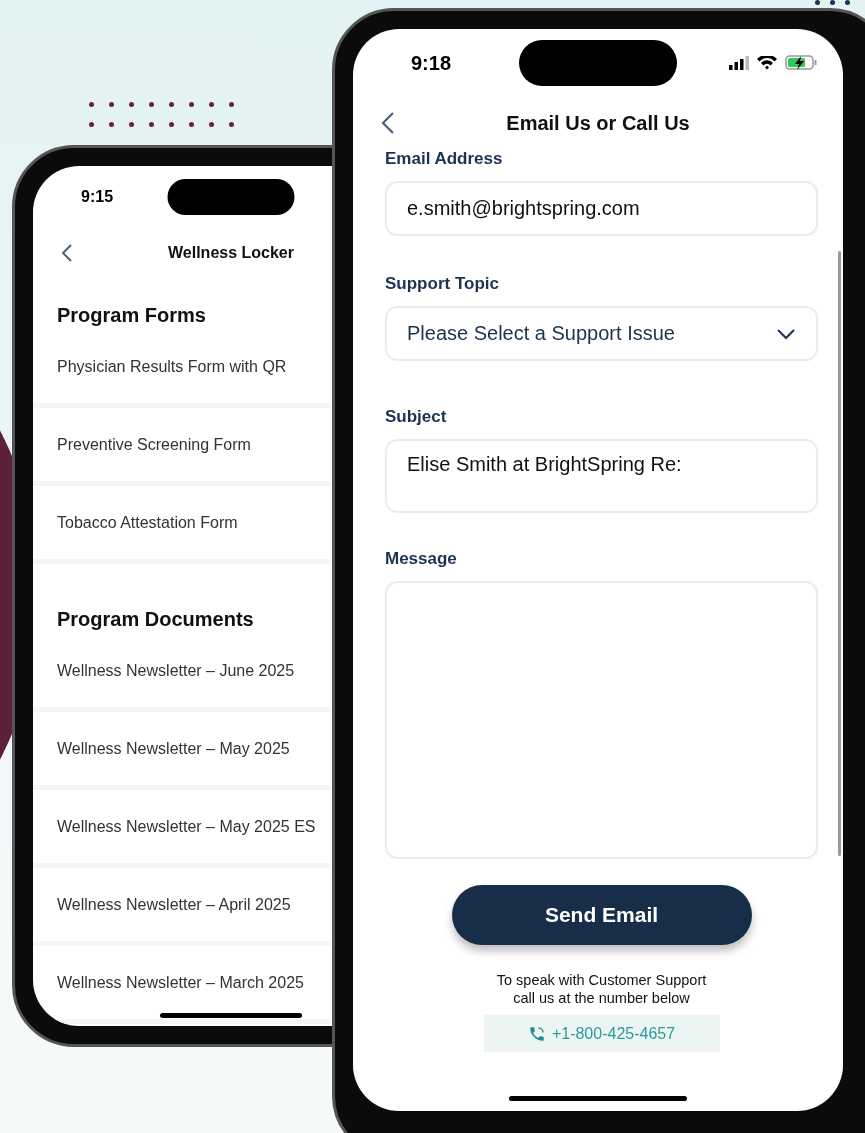  What do you see at coordinates (601, 915) in the screenshot?
I see `send-button: Send Email` at bounding box center [601, 915].